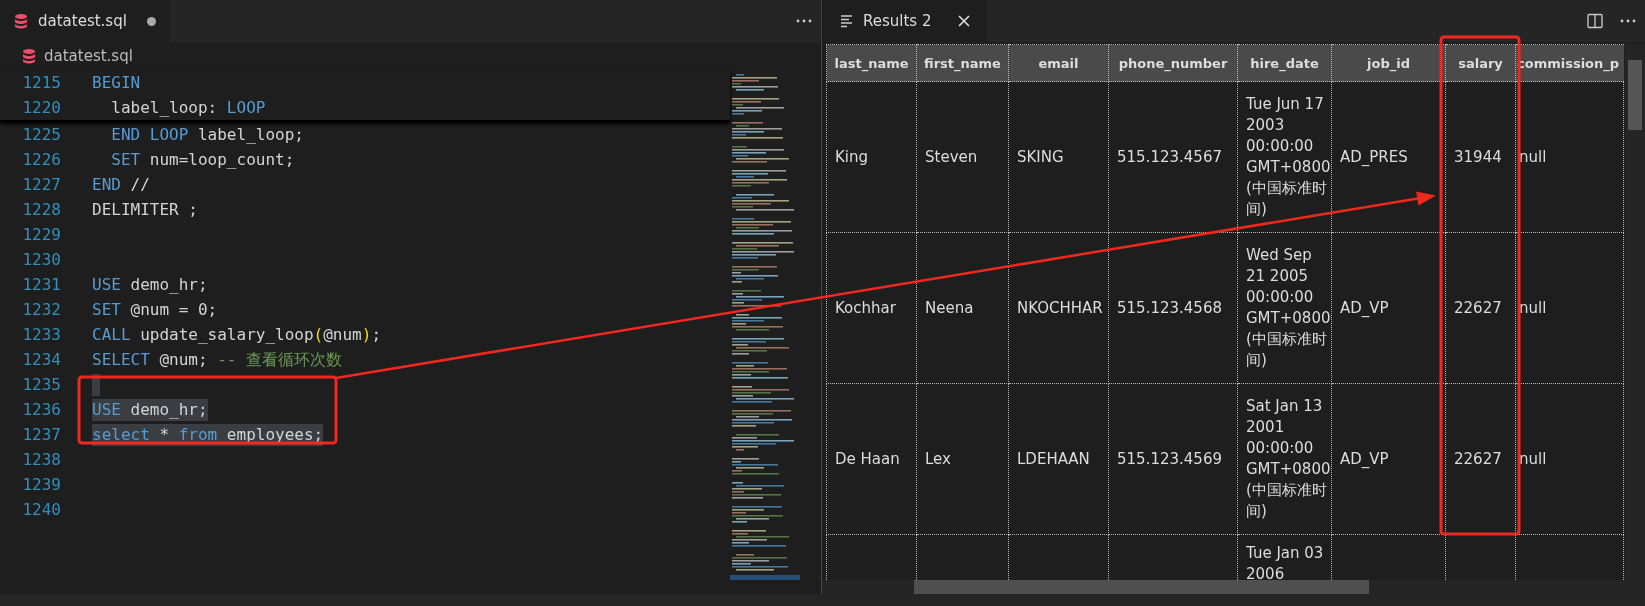 Image resolution: width=1645 pixels, height=606 pixels. Describe the element at coordinates (1058, 63) in the screenshot. I see `column-header: email` at that location.